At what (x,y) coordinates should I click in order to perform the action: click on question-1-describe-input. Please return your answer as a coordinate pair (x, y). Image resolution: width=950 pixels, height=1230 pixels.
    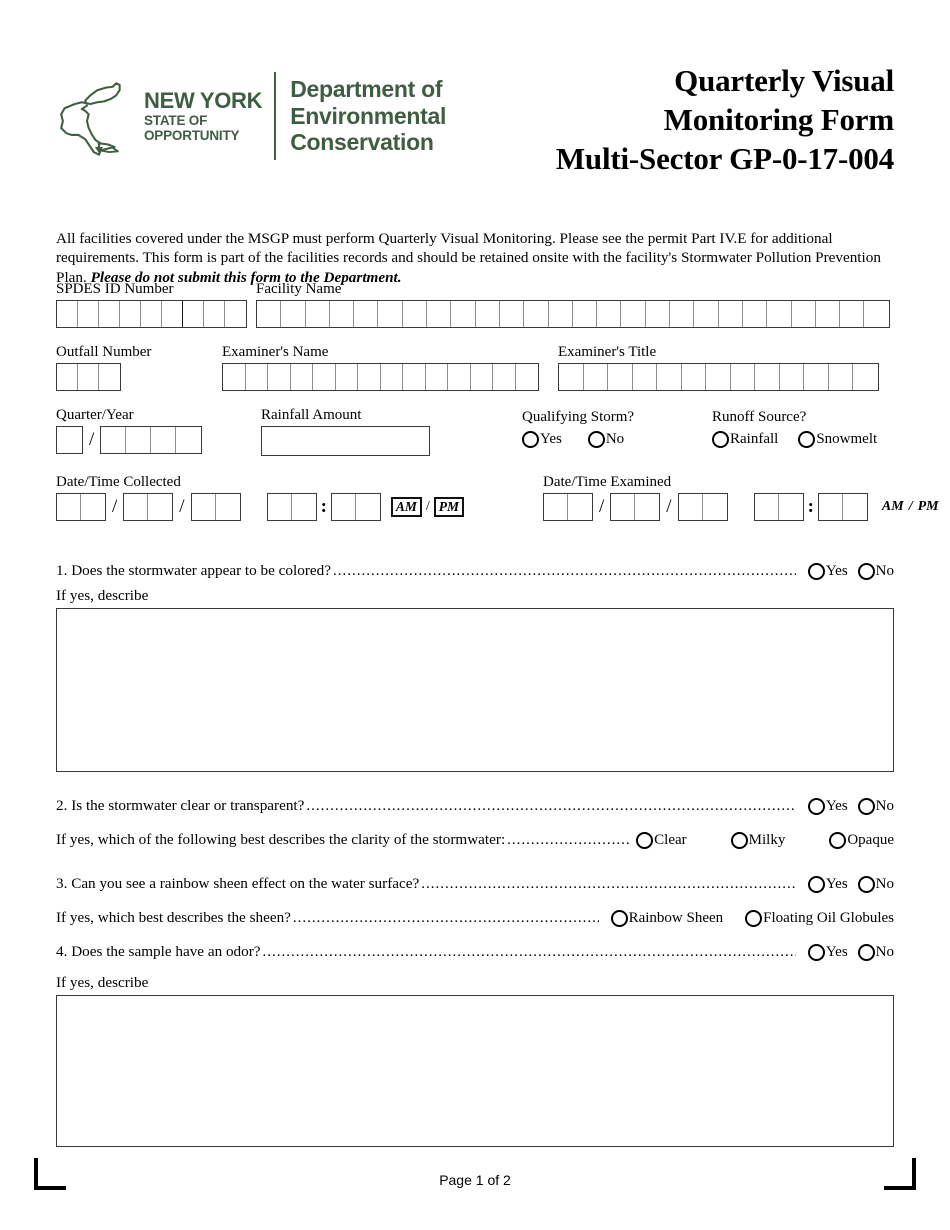
    Looking at the image, I should click on (475, 690).